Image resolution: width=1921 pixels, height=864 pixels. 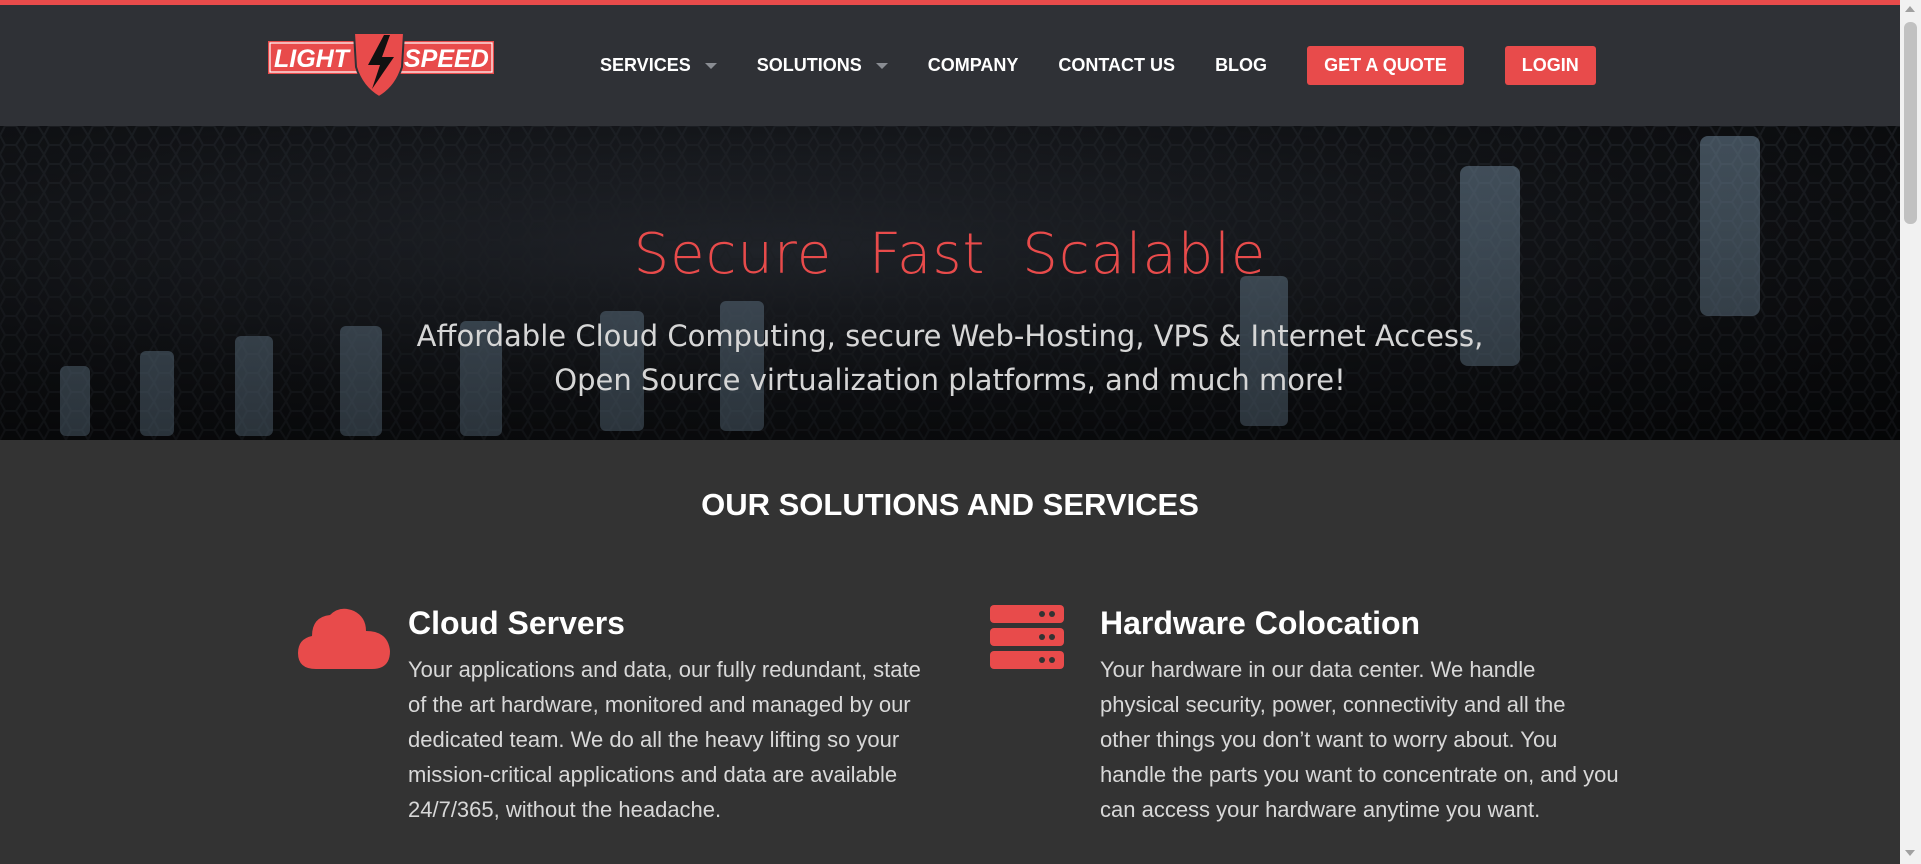 What do you see at coordinates (1910, 9) in the screenshot?
I see `scroll-up-arrow-icon` at bounding box center [1910, 9].